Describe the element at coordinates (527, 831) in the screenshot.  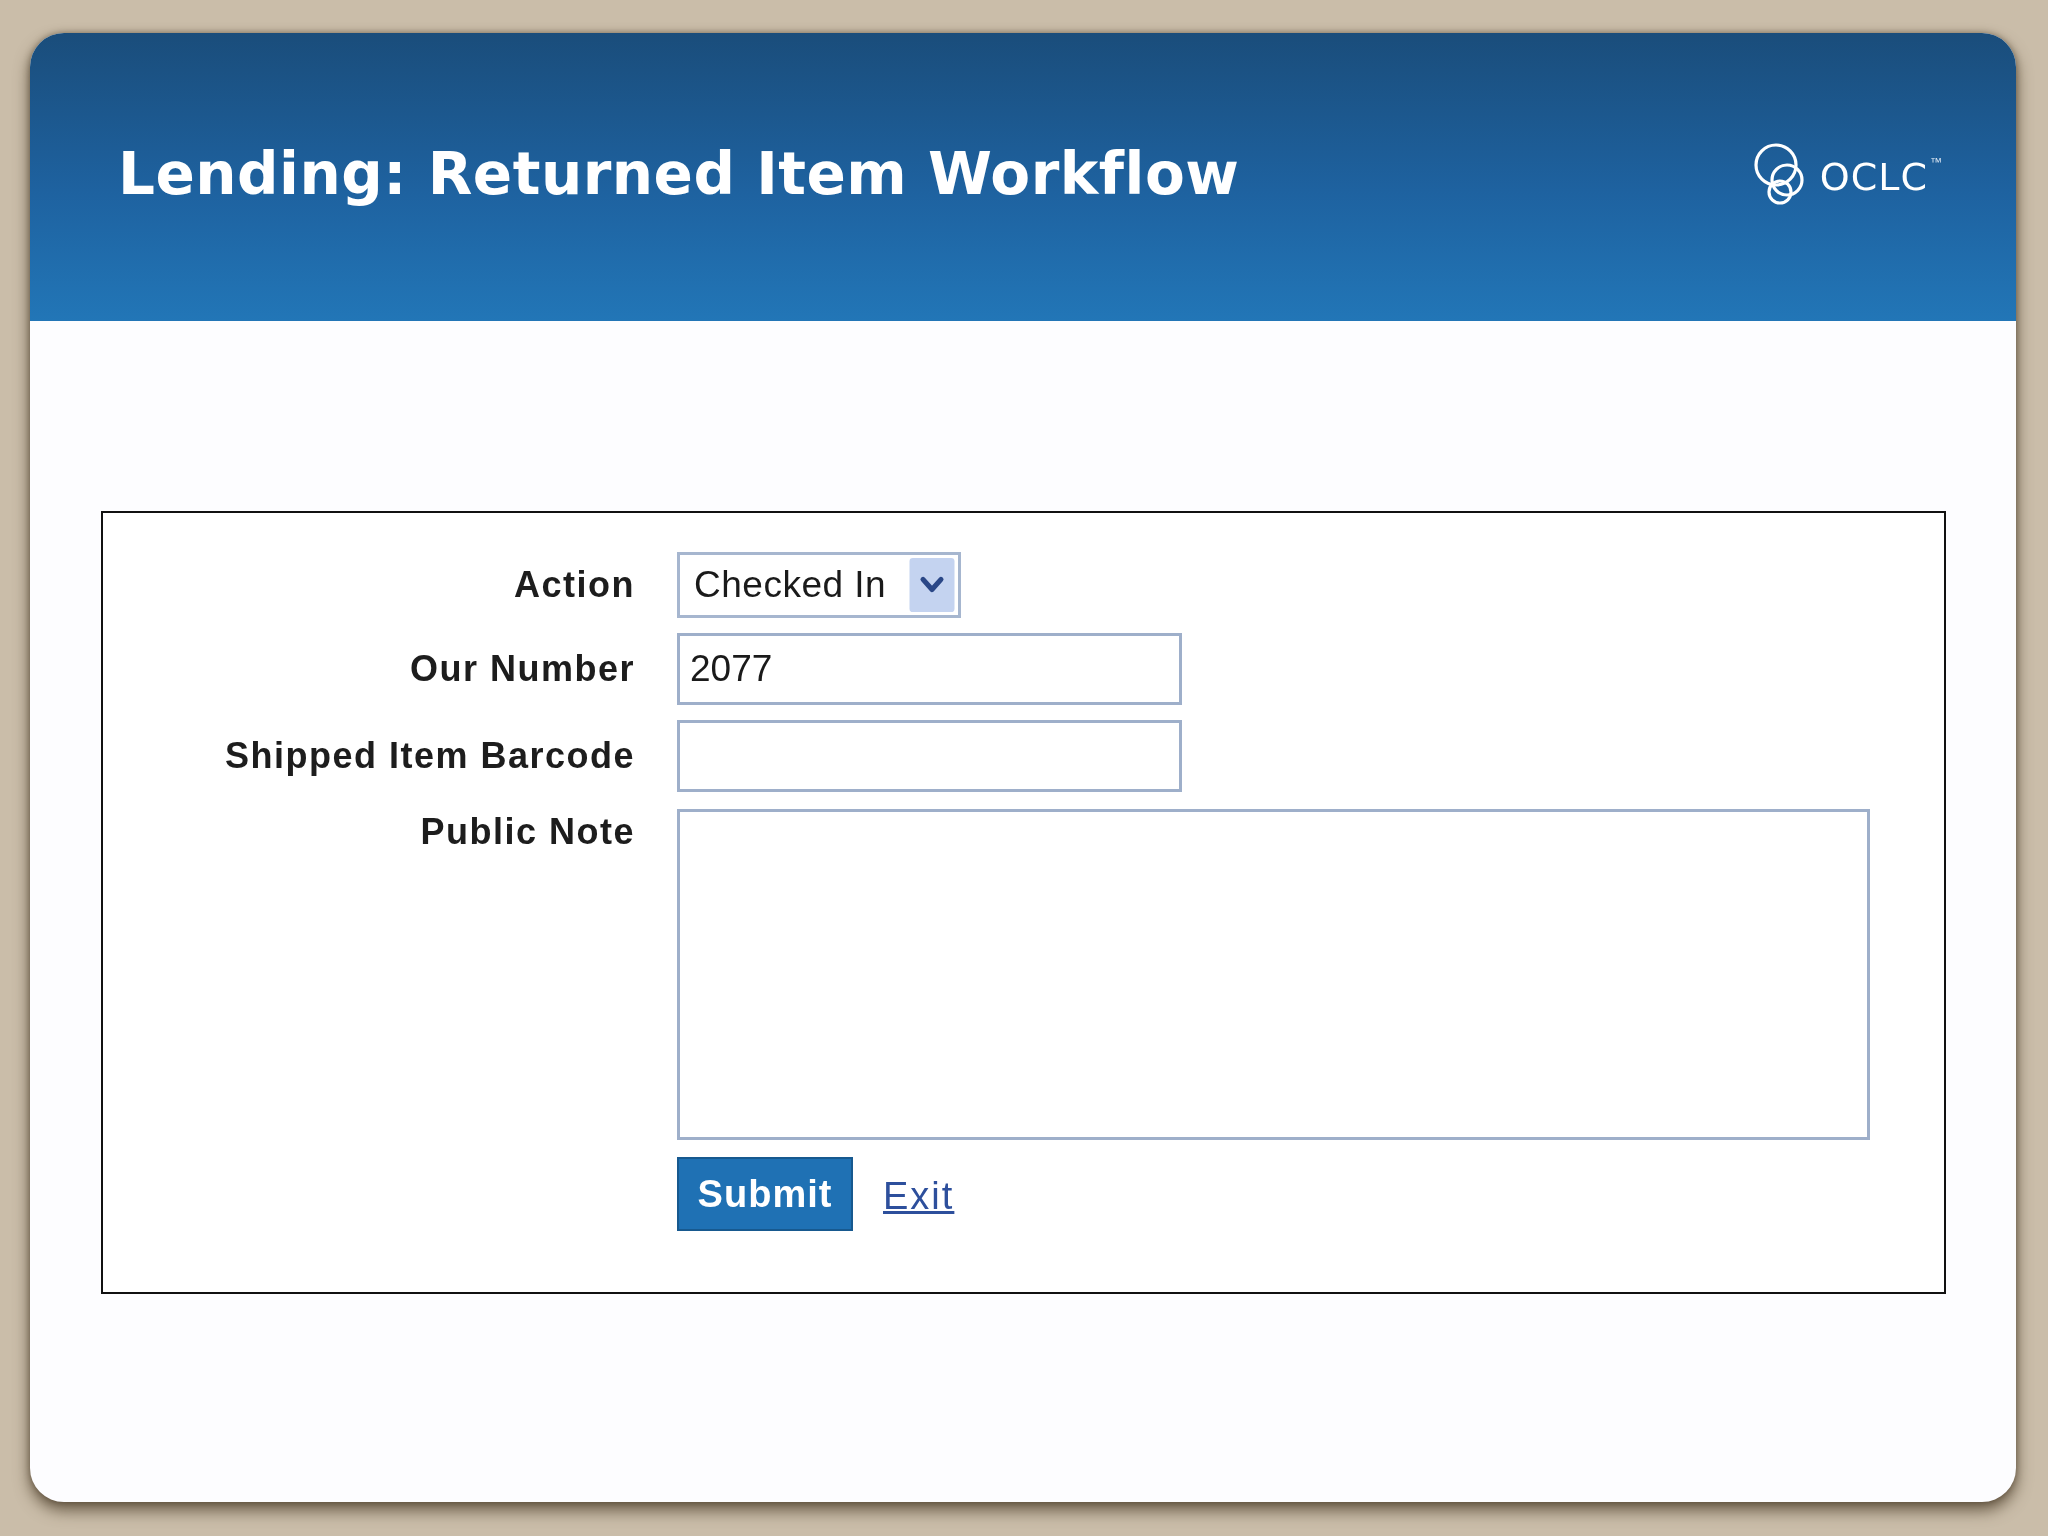
I see `field-label: Public Note` at that location.